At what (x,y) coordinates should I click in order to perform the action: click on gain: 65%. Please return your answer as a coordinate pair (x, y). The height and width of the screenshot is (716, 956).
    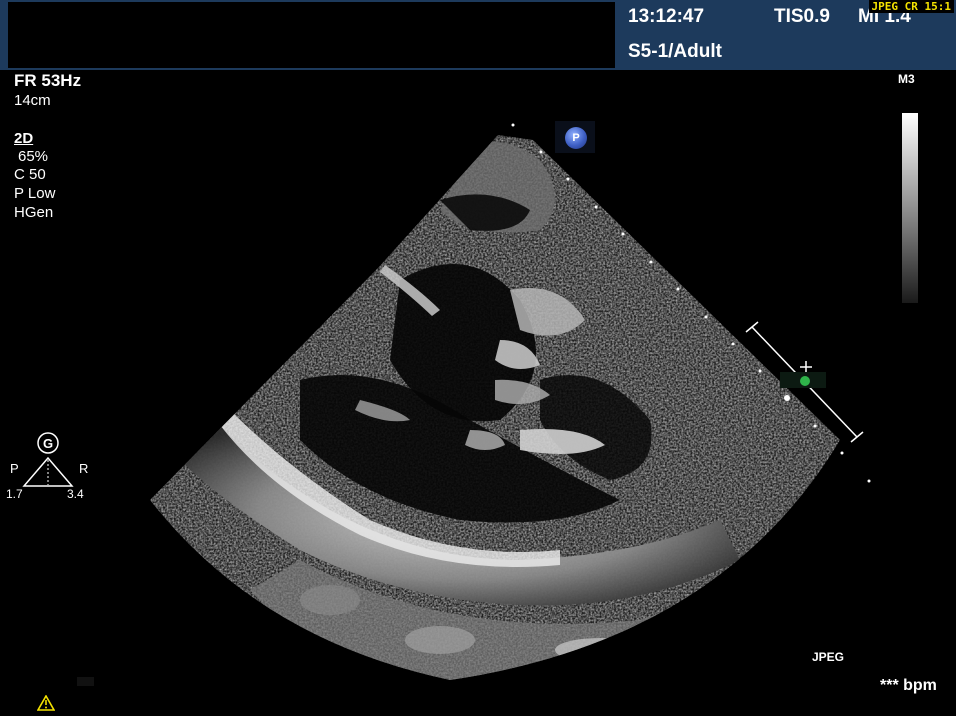
    Looking at the image, I should click on (33, 156).